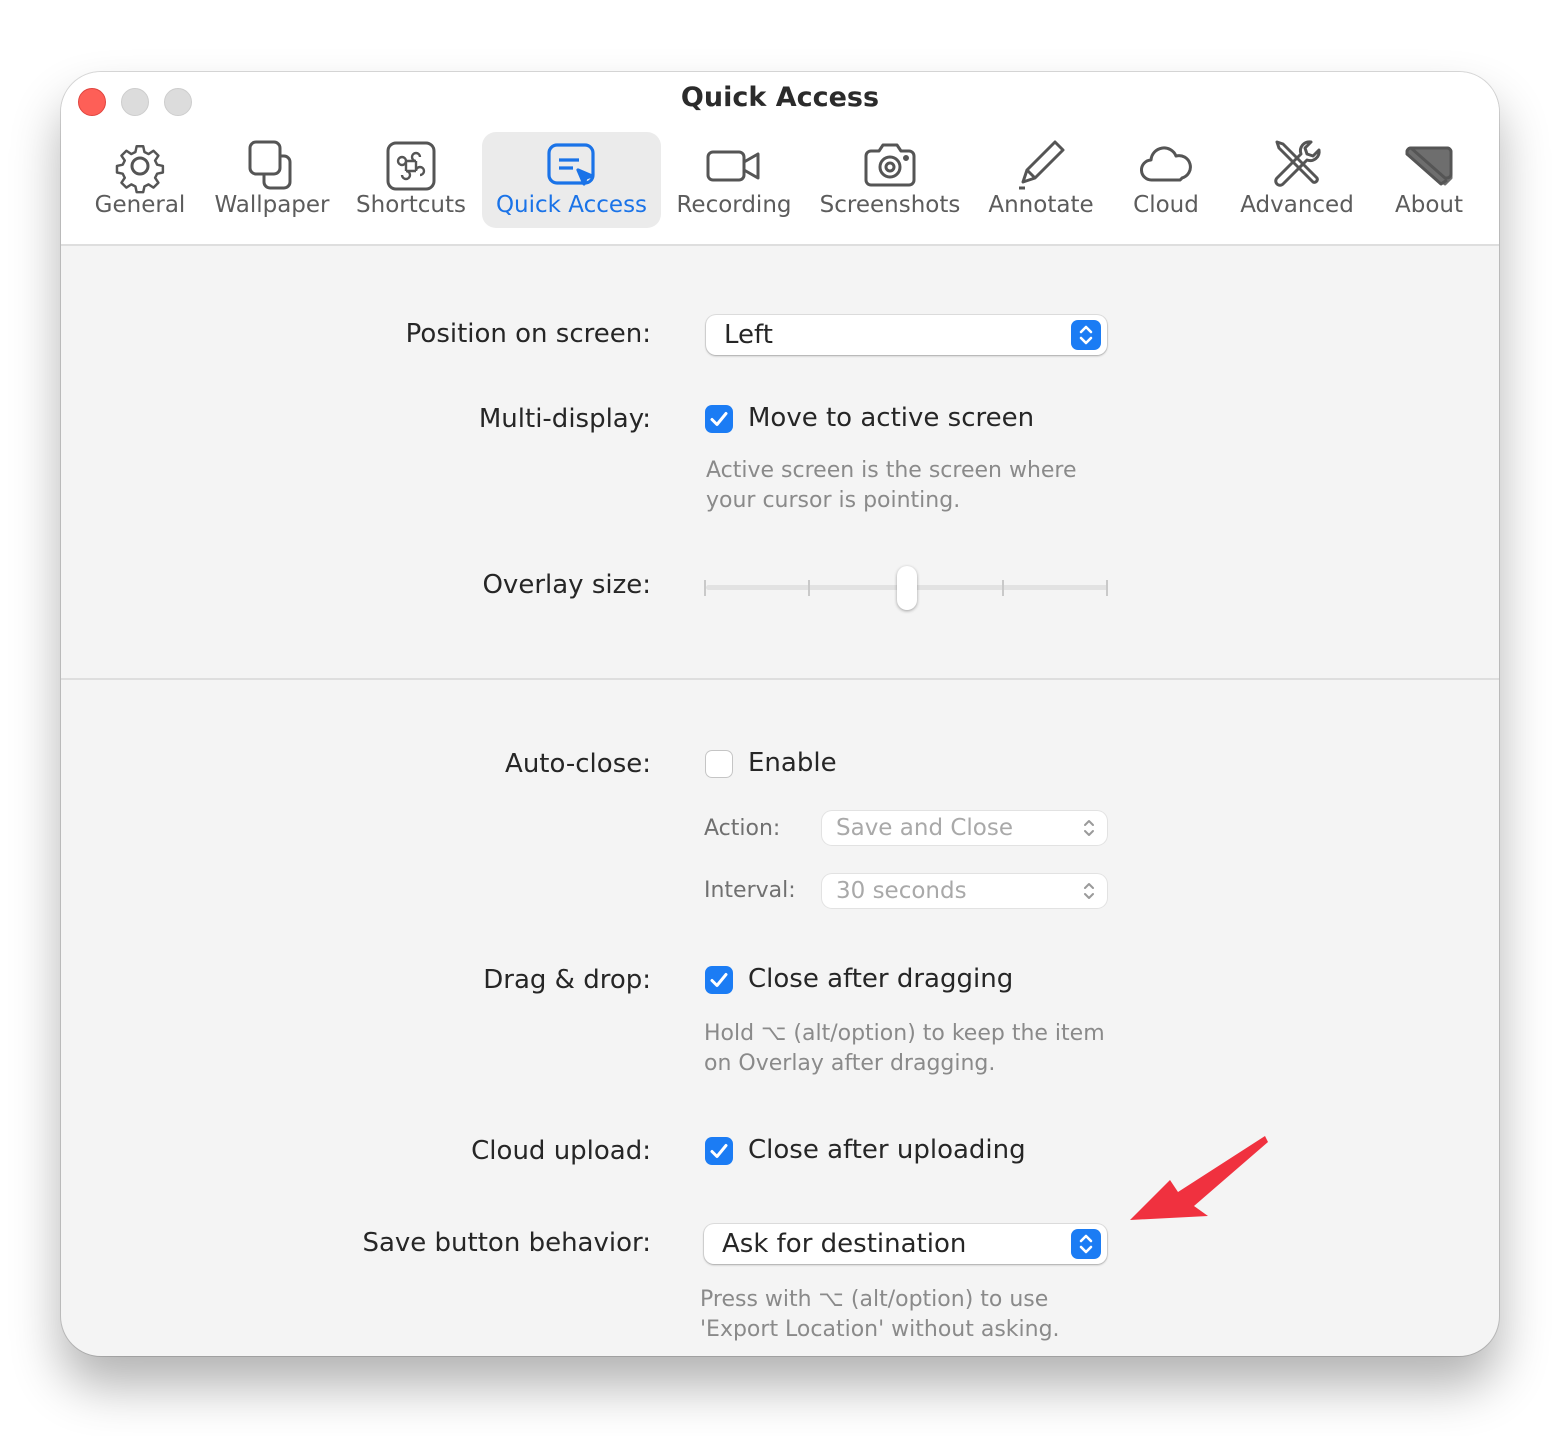 The height and width of the screenshot is (1436, 1560). I want to click on tab-quick-access: Quick Access, so click(571, 180).